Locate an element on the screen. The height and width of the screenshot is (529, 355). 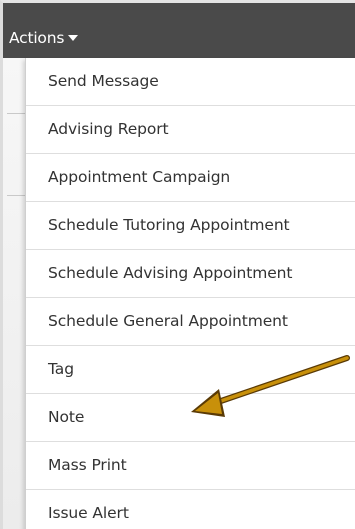
actions-label: Actions is located at coordinates (37, 38).